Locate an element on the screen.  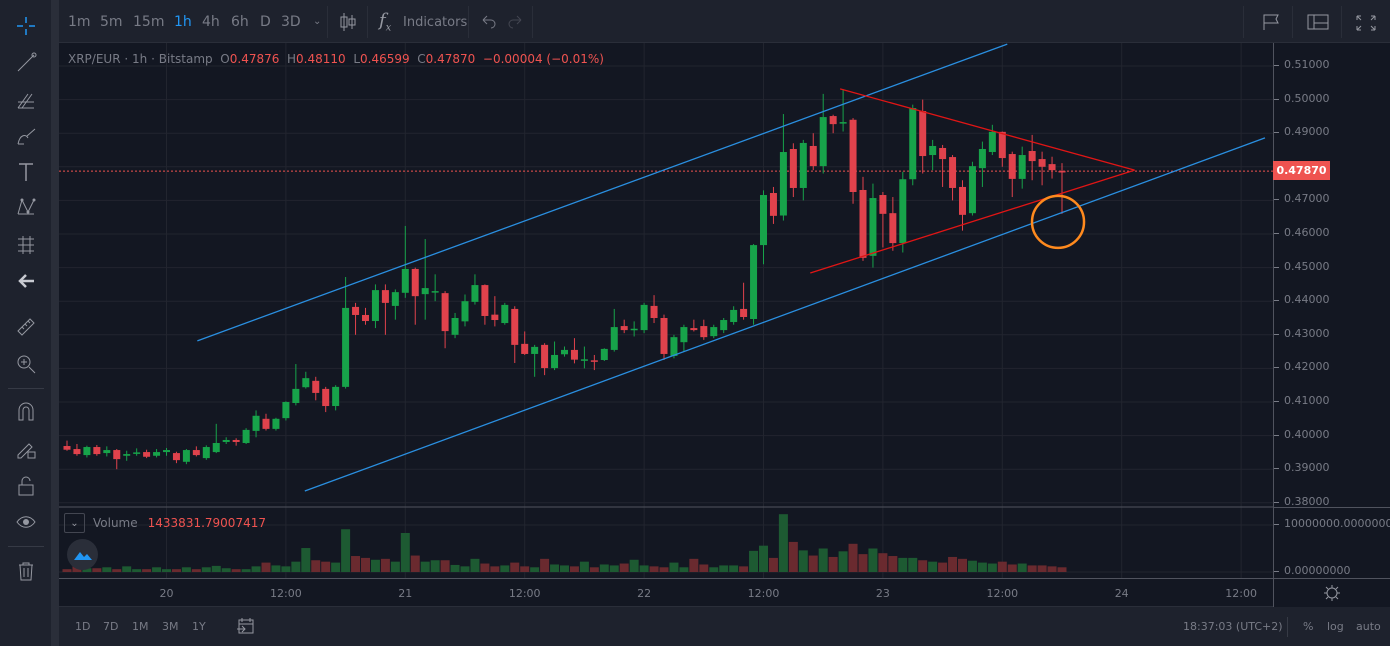
trend-line-icon is located at coordinates (26, 63).